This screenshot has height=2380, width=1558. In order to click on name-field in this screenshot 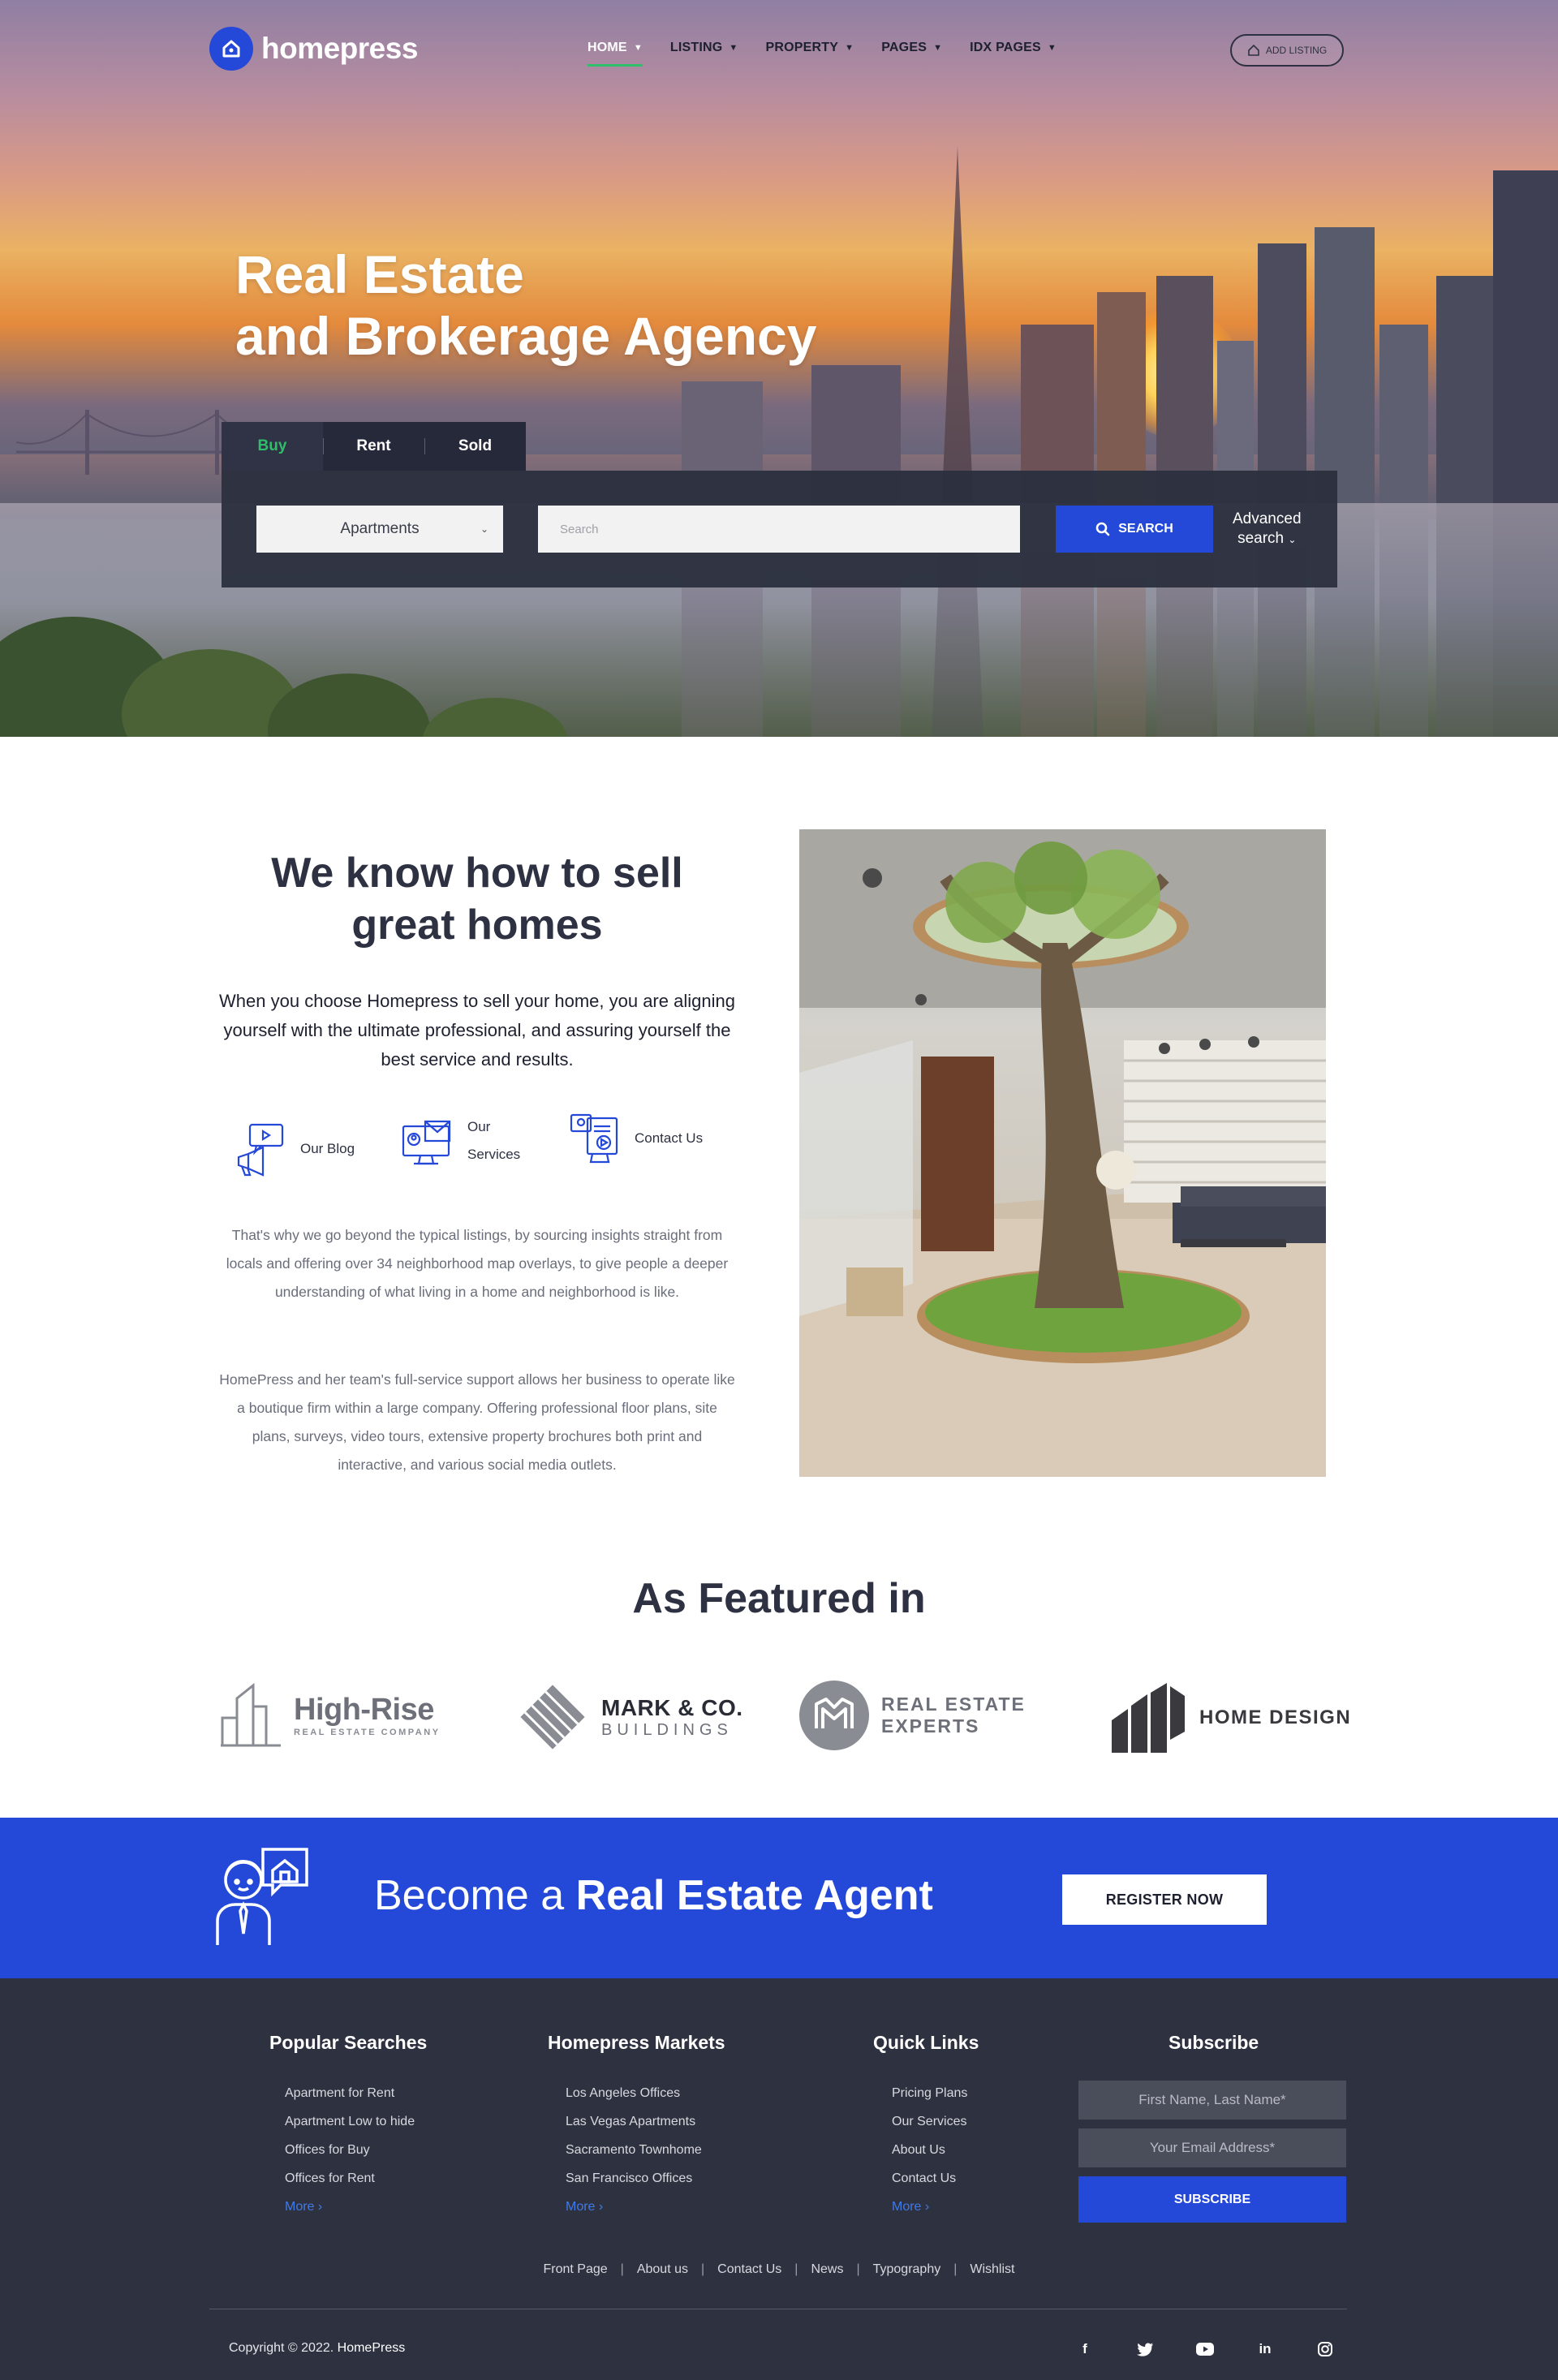, I will do `click(1212, 2100)`.